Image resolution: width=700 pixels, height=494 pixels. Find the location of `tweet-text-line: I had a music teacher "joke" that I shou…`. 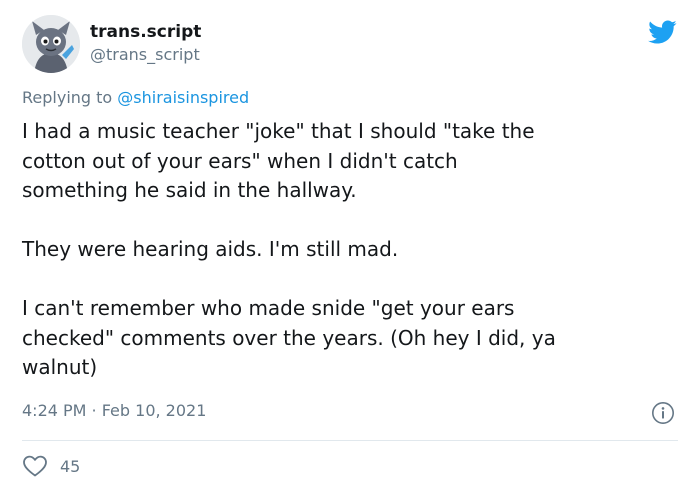

tweet-text-line: I had a music teacher "joke" that I shou… is located at coordinates (278, 131).